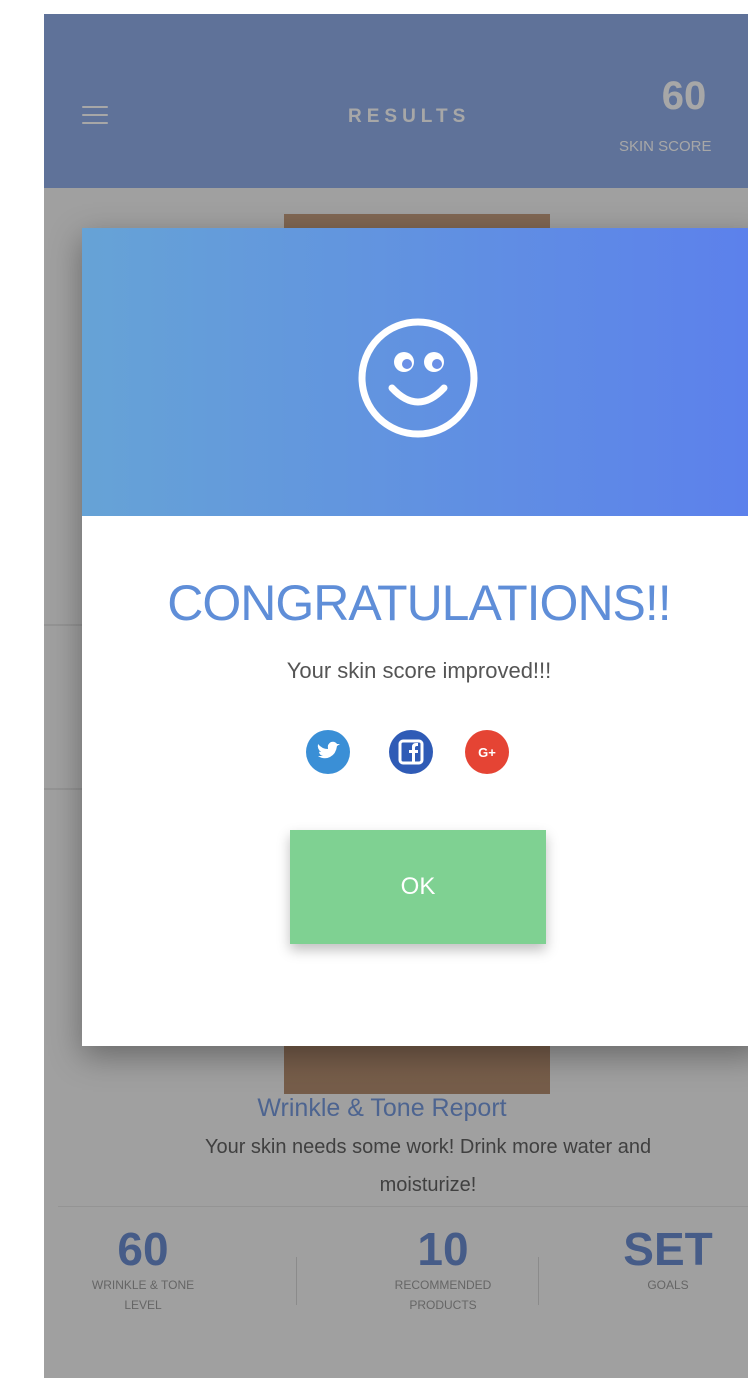 Image resolution: width=748 pixels, height=1378 pixels. I want to click on svg-text: G+, so click(487, 752).